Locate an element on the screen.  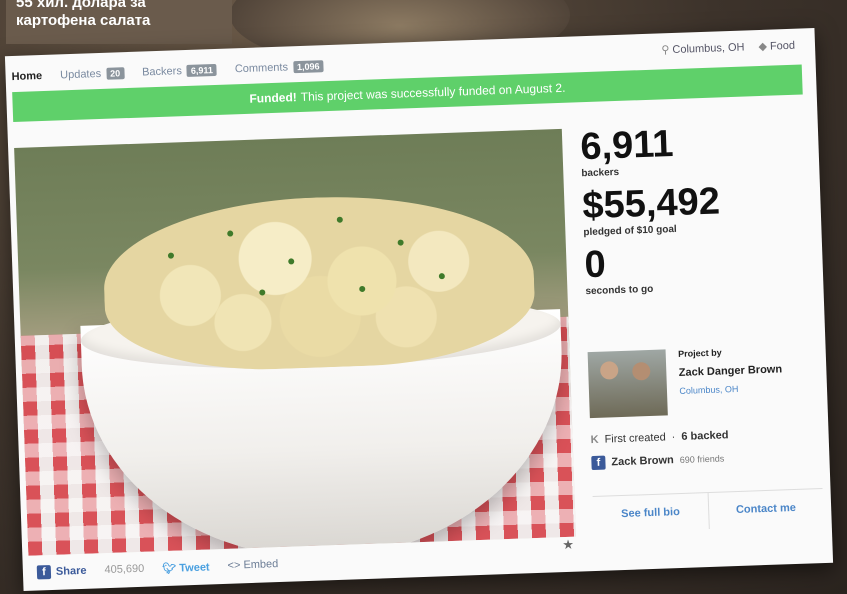
see-full-bio-button: See full bio is located at coordinates (651, 513).